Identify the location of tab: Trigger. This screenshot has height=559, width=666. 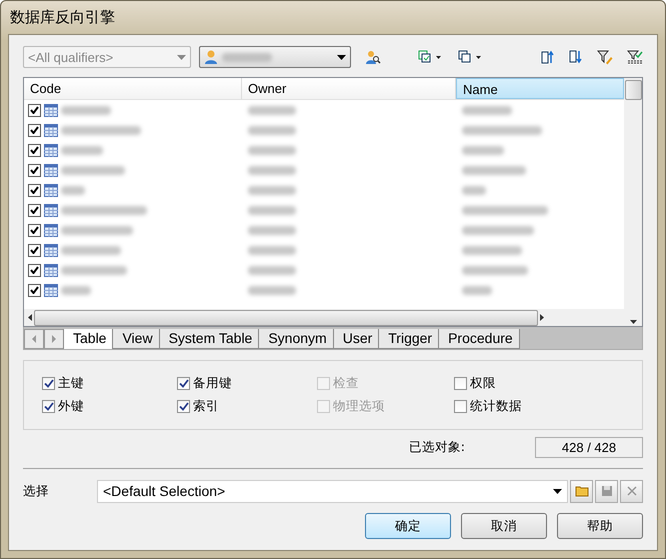
(409, 339).